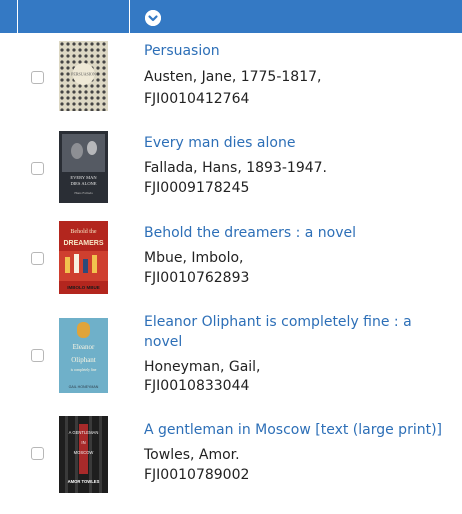 Image resolution: width=462 pixels, height=514 pixels. What do you see at coordinates (84, 432) in the screenshot?
I see `cover-text: A GENTLEMAN` at bounding box center [84, 432].